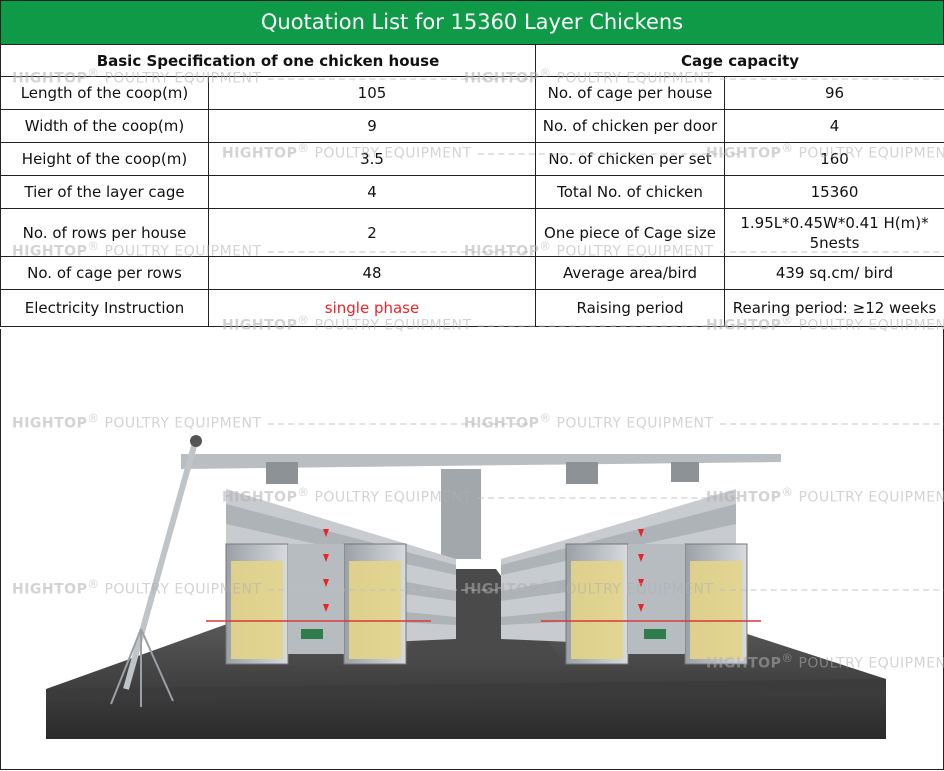  Describe the element at coordinates (834, 273) in the screenshot. I see `capacity-value: 439 sq.cm/ bird` at that location.